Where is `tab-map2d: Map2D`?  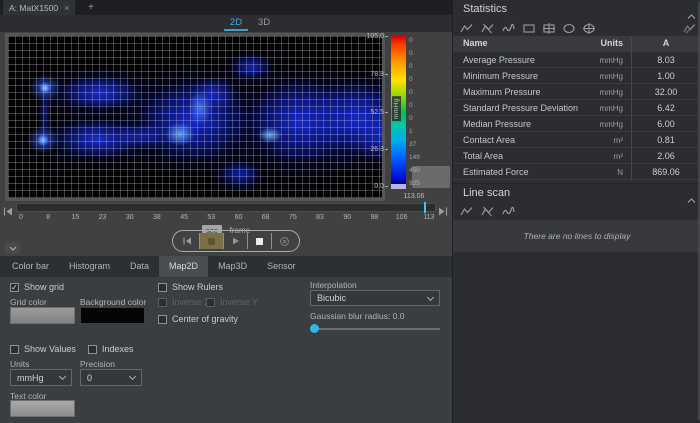 tab-map2d: Map2D is located at coordinates (184, 266).